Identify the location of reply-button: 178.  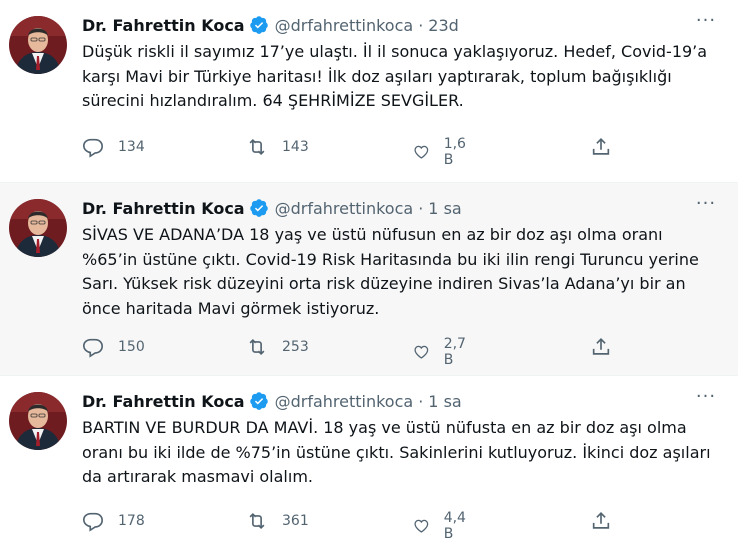
(113, 521).